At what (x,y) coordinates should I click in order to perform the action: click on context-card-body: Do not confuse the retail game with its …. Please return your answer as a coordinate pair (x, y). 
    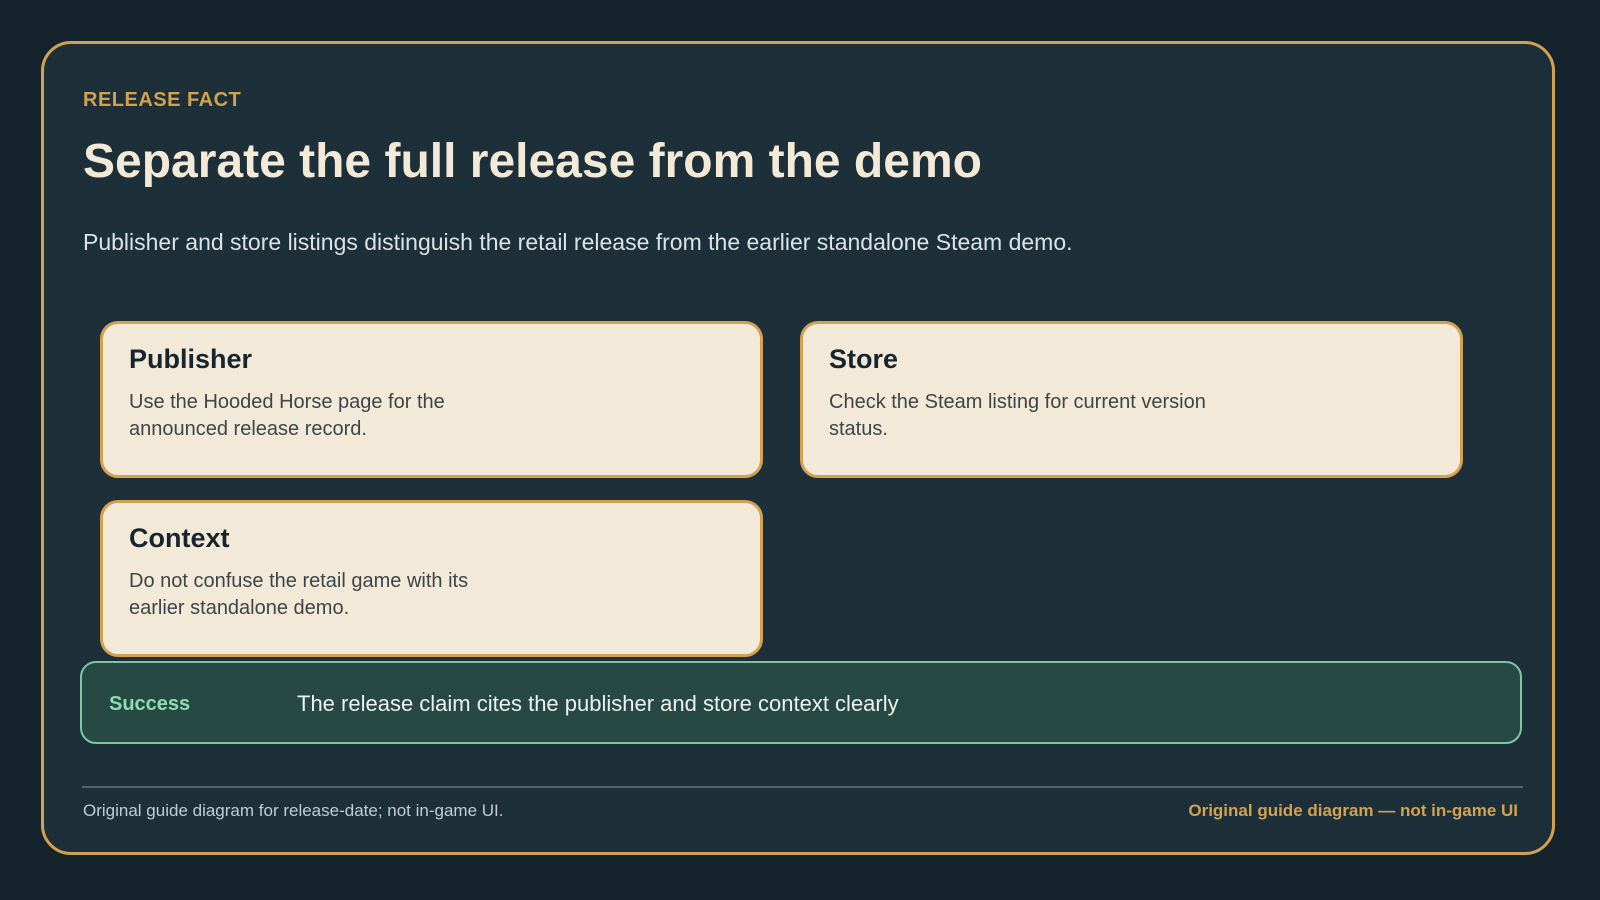
    Looking at the image, I should click on (299, 594).